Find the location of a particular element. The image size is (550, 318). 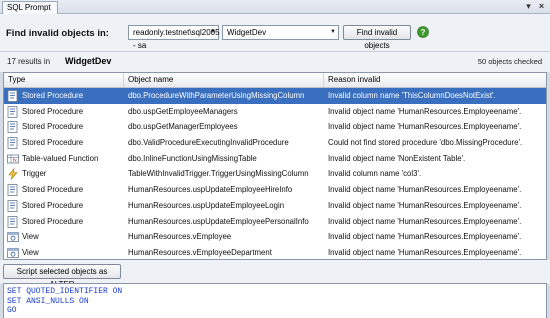

server-dropdown-value: readonly.testnet\sql2005 - sa is located at coordinates (176, 39).